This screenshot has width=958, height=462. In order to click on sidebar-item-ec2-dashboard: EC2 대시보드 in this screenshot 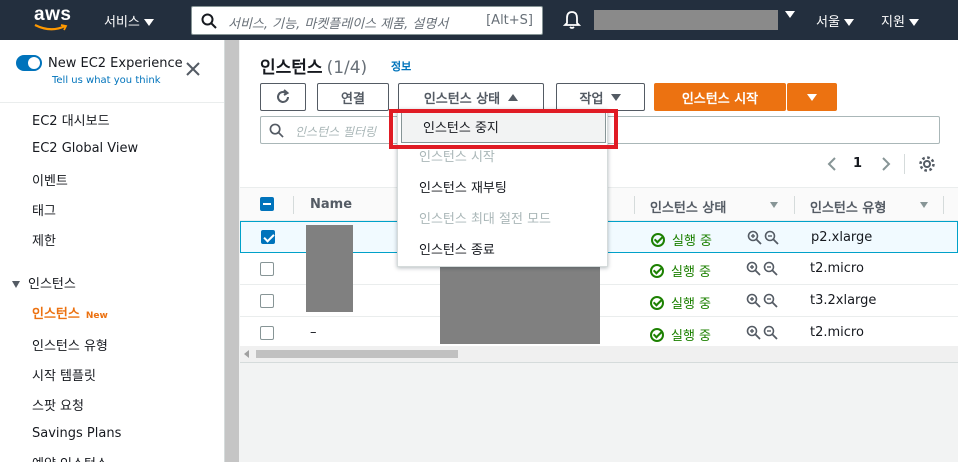, I will do `click(71, 119)`.